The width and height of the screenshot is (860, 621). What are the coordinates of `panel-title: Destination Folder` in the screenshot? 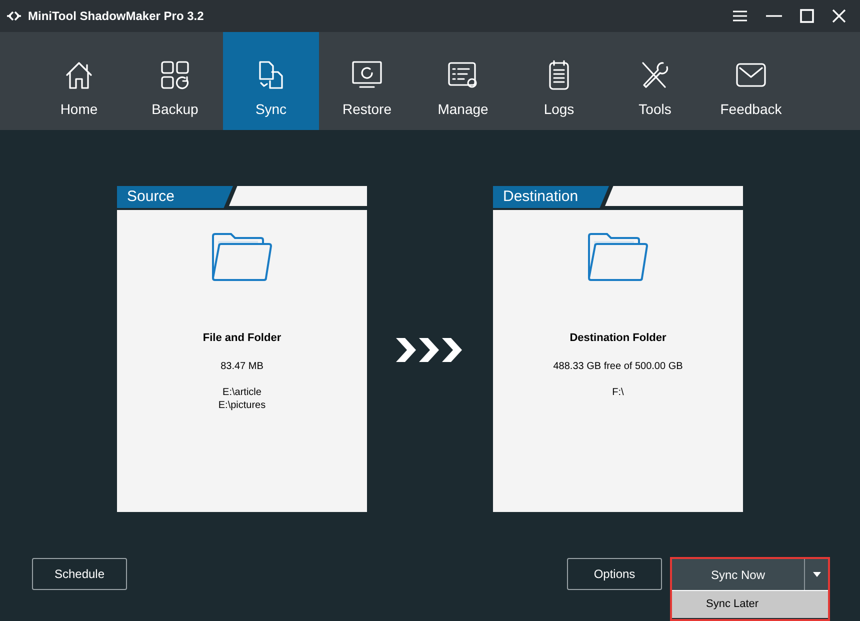 It's located at (618, 338).